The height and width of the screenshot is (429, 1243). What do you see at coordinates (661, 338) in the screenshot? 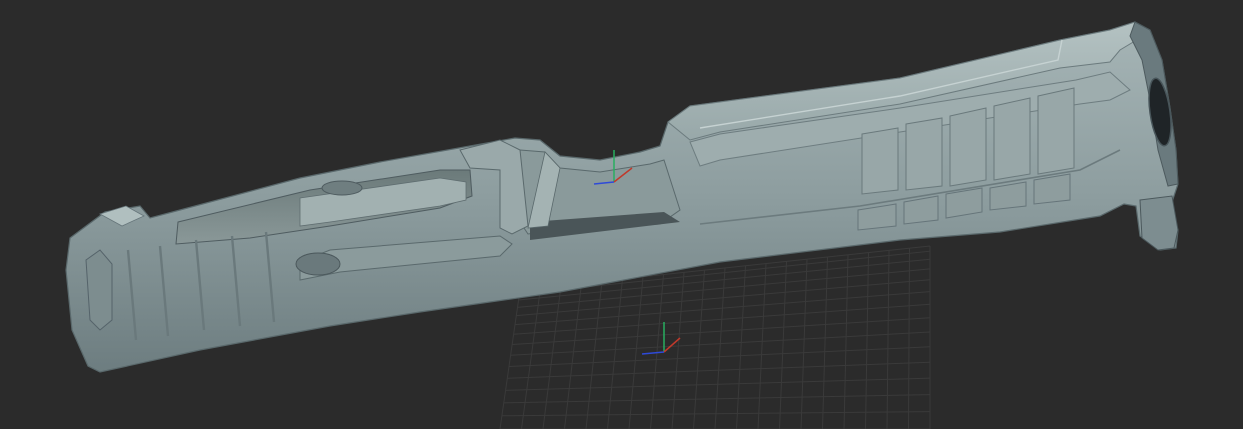
I see `world-axis-gizmo` at bounding box center [661, 338].